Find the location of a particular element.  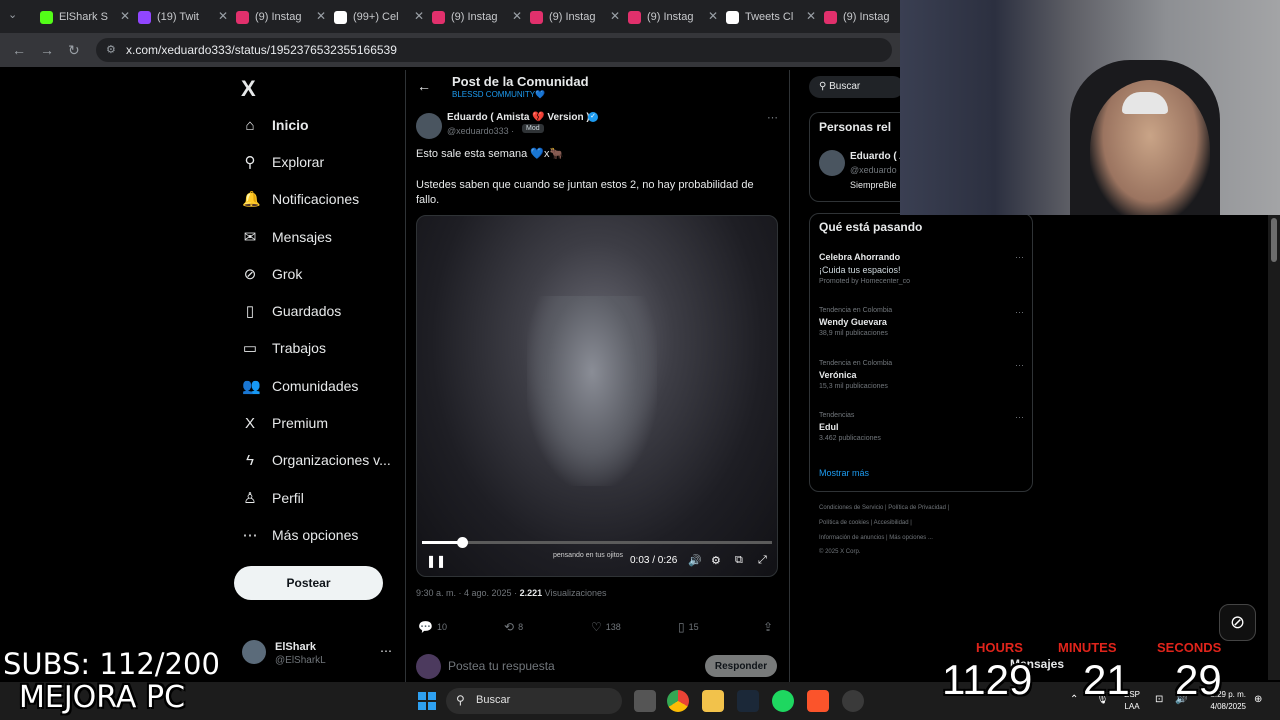

author-handle: @xeduardo333 · is located at coordinates (480, 131).